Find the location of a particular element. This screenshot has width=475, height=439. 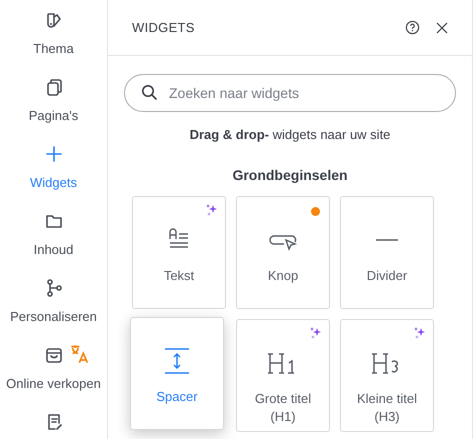

help-icon is located at coordinates (412, 27).